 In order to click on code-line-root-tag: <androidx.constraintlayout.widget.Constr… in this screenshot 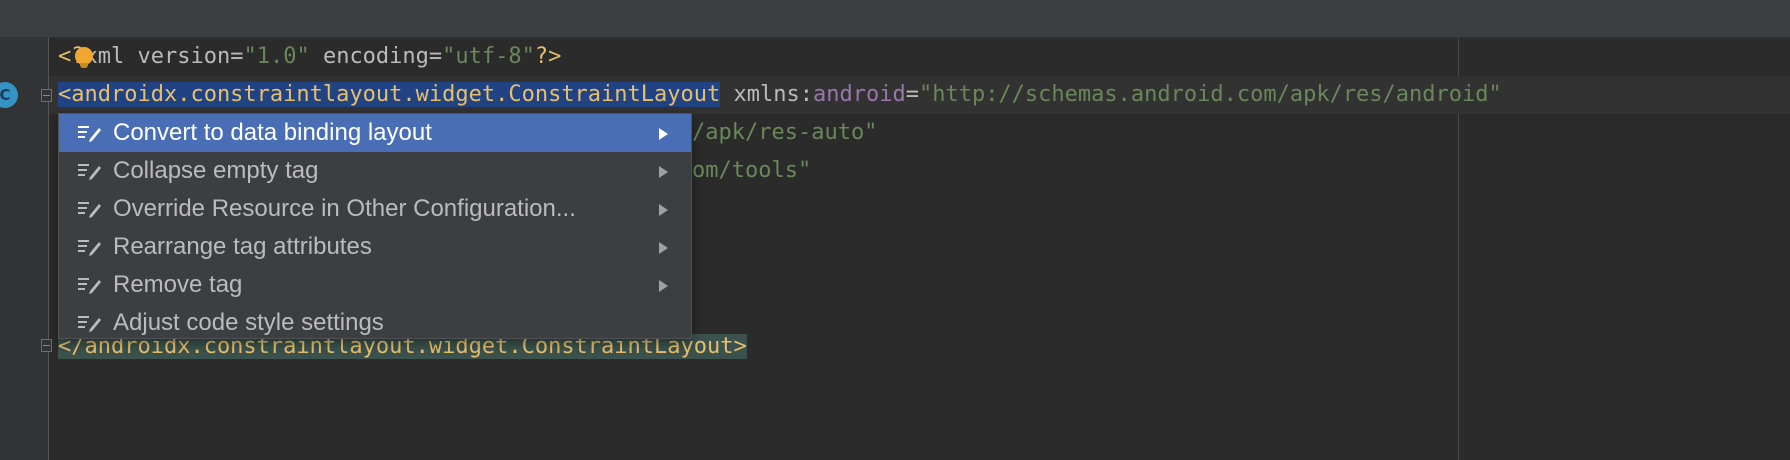, I will do `click(780, 95)`.